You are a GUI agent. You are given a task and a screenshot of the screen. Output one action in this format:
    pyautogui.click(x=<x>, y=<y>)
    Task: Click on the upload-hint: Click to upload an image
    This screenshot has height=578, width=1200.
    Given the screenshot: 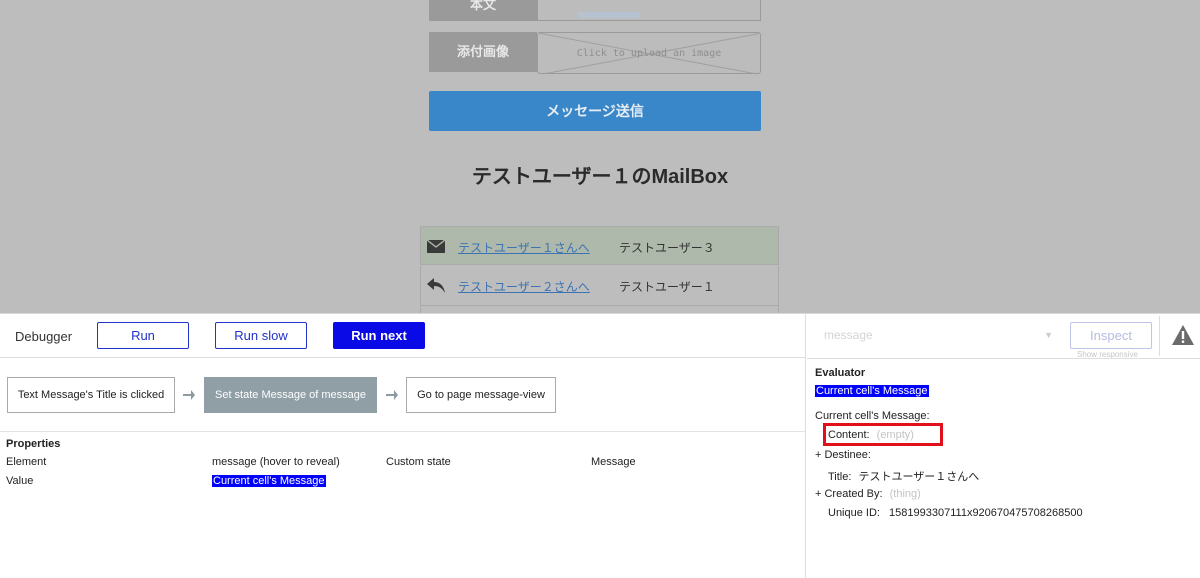 What is the action you would take?
    pyautogui.click(x=649, y=53)
    